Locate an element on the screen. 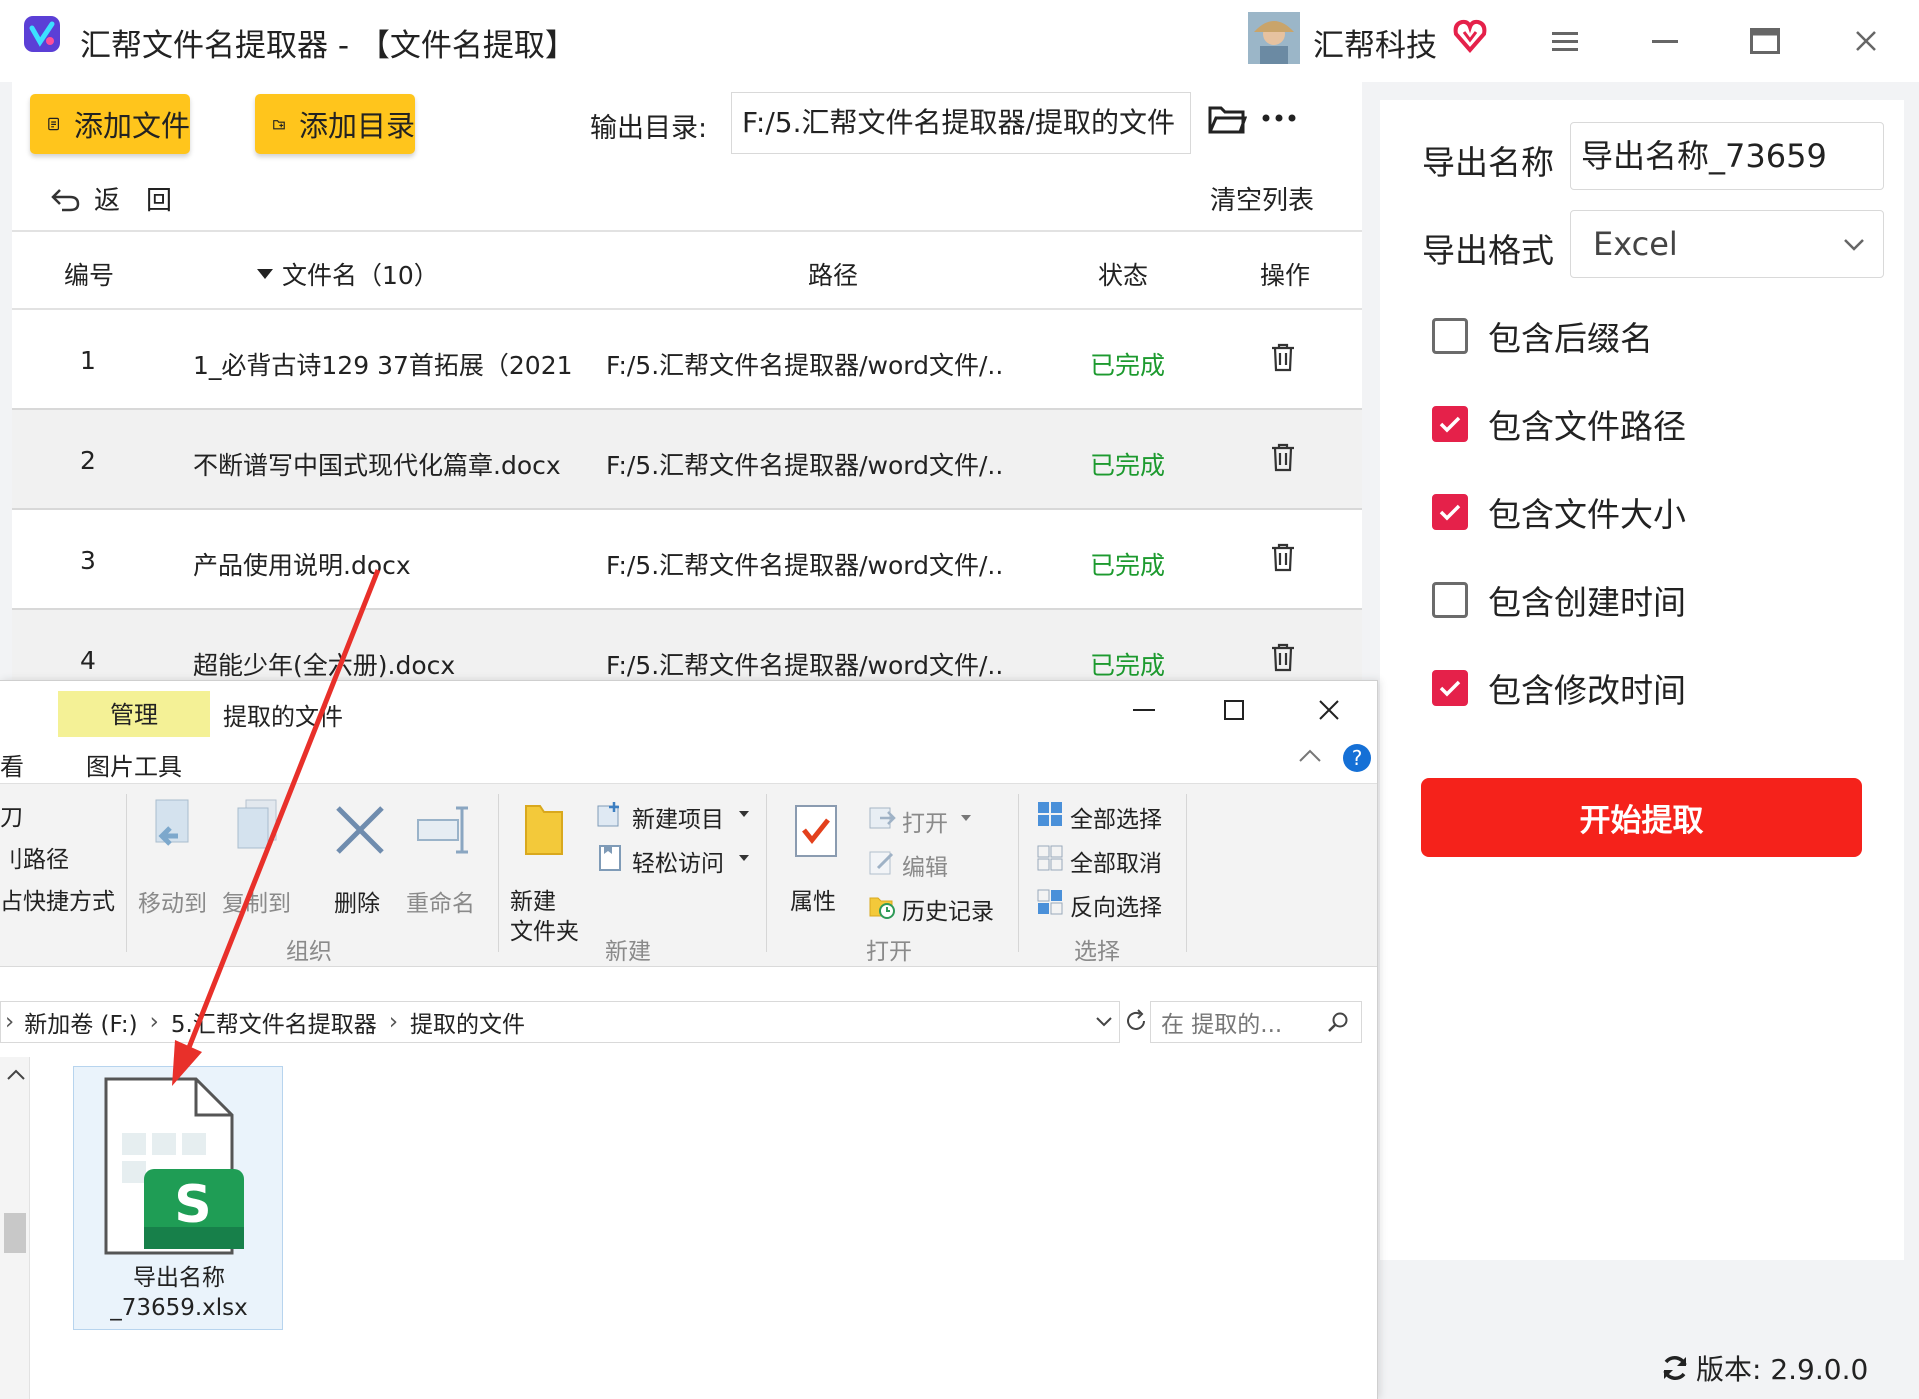 This screenshot has width=1919, height=1399. copy-to-icon is located at coordinates (262, 828).